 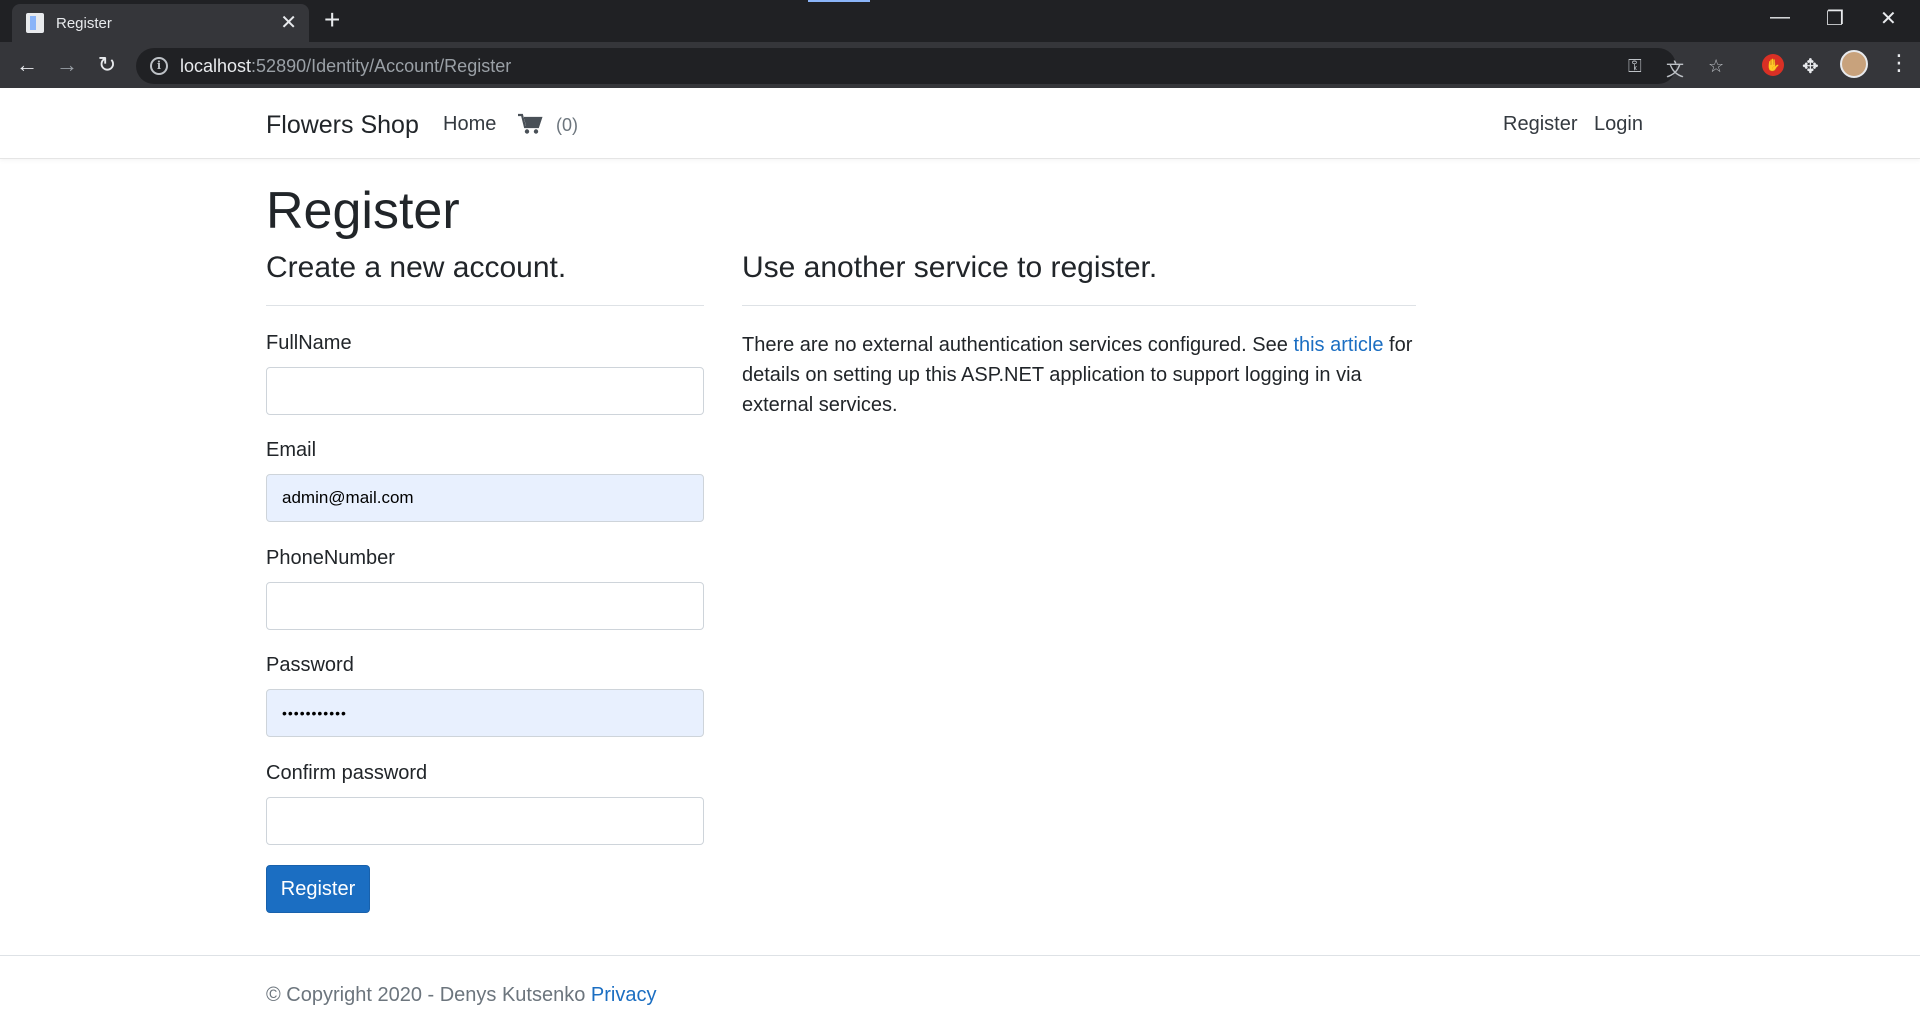 What do you see at coordinates (159, 66) in the screenshot?
I see `site-info-icon: i` at bounding box center [159, 66].